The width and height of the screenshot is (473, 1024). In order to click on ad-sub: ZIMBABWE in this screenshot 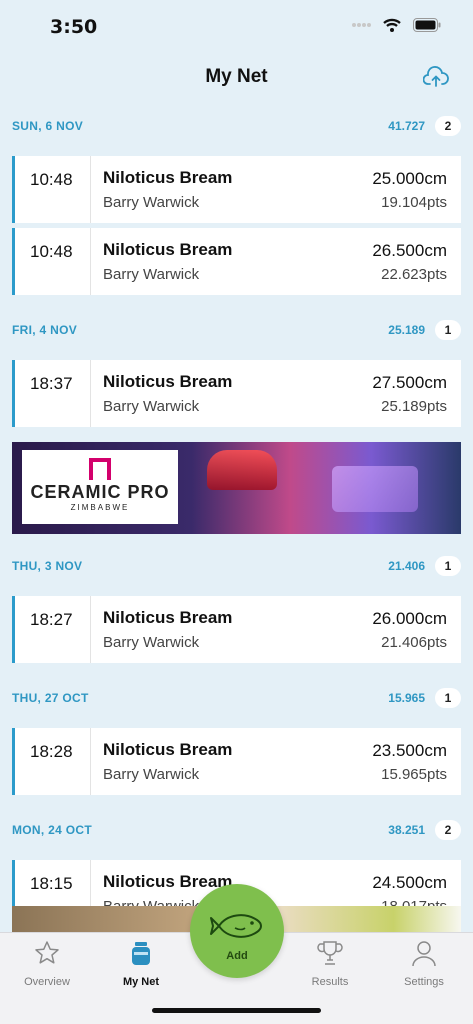, I will do `click(100, 507)`.